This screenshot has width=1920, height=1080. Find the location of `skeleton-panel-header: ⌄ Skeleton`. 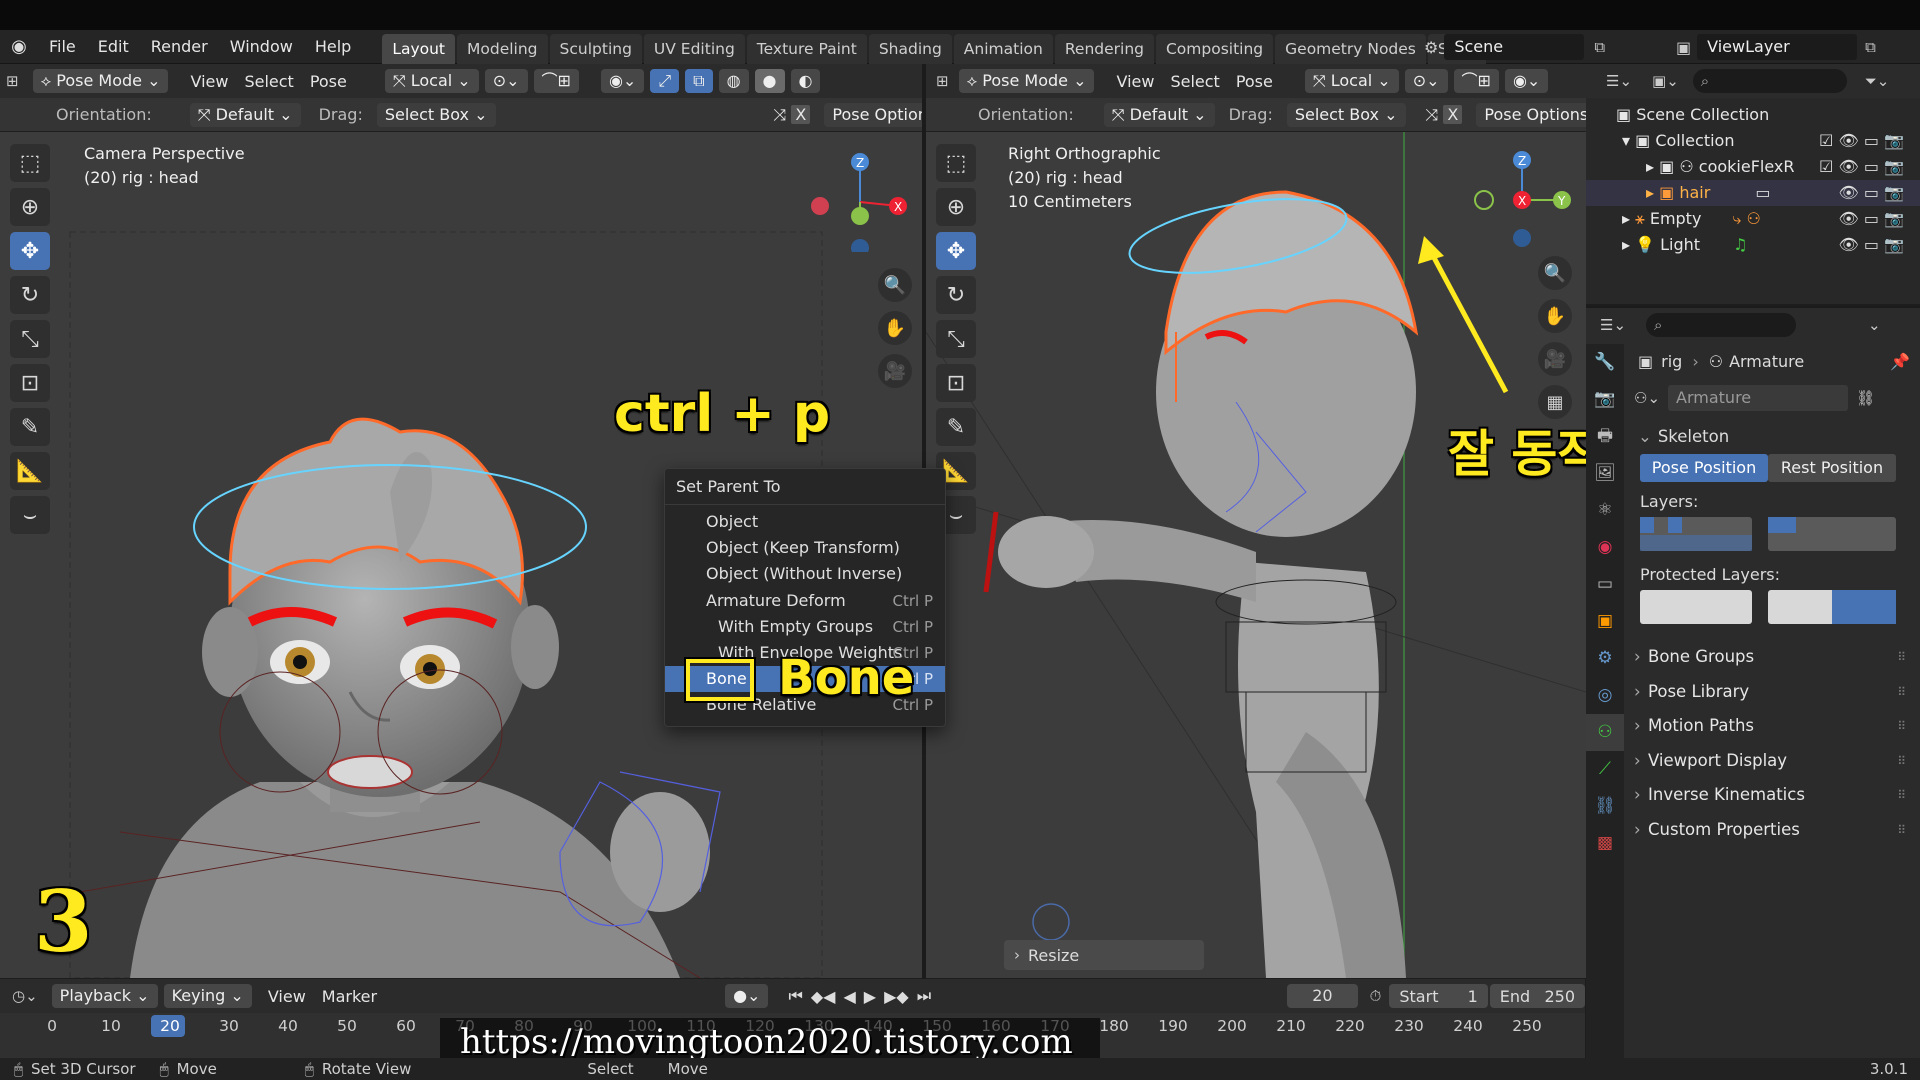

skeleton-panel-header: ⌄ Skeleton is located at coordinates (1772, 436).